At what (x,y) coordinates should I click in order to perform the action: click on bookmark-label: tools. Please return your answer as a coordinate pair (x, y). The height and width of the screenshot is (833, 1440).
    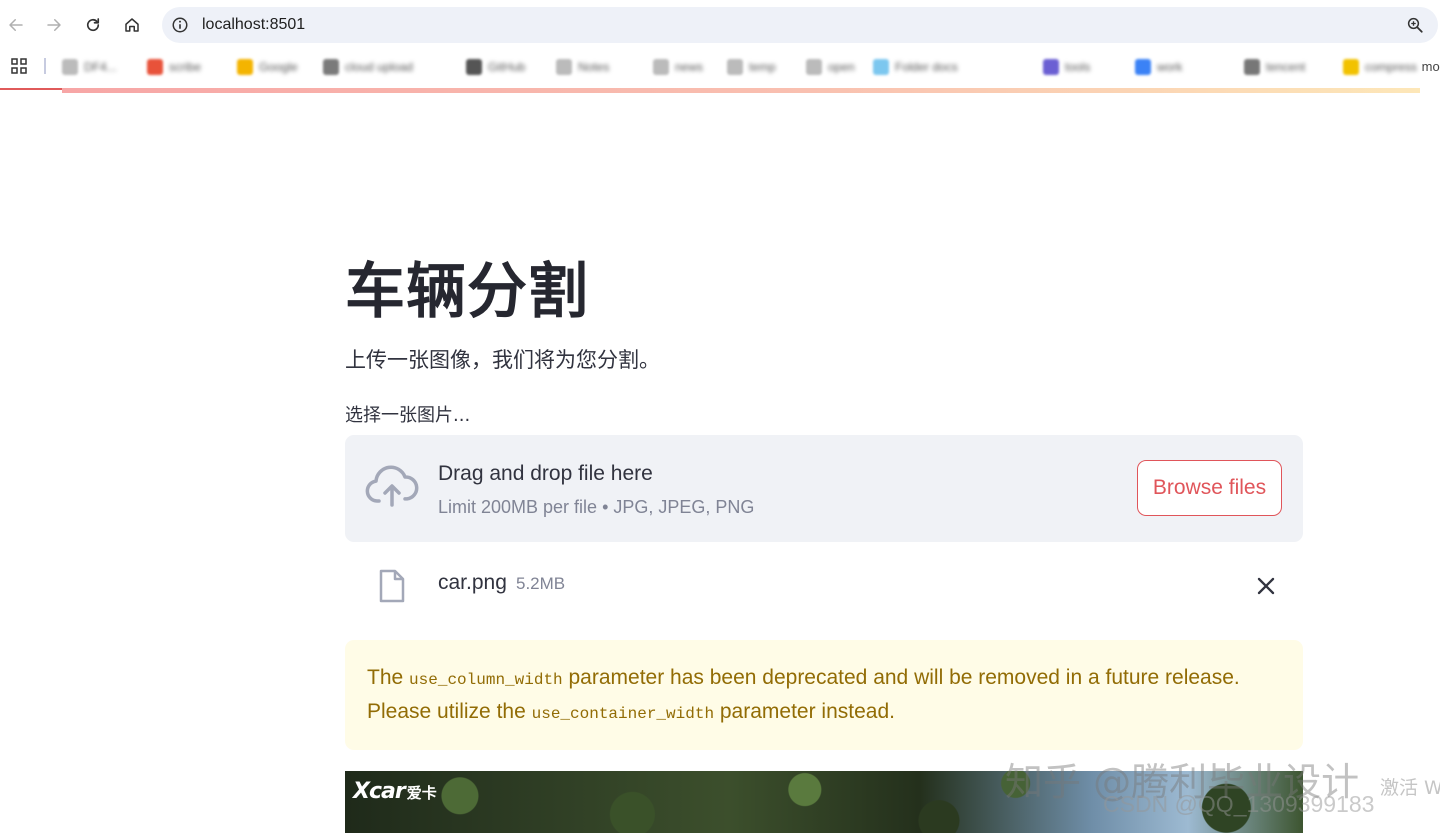
    Looking at the image, I should click on (1078, 67).